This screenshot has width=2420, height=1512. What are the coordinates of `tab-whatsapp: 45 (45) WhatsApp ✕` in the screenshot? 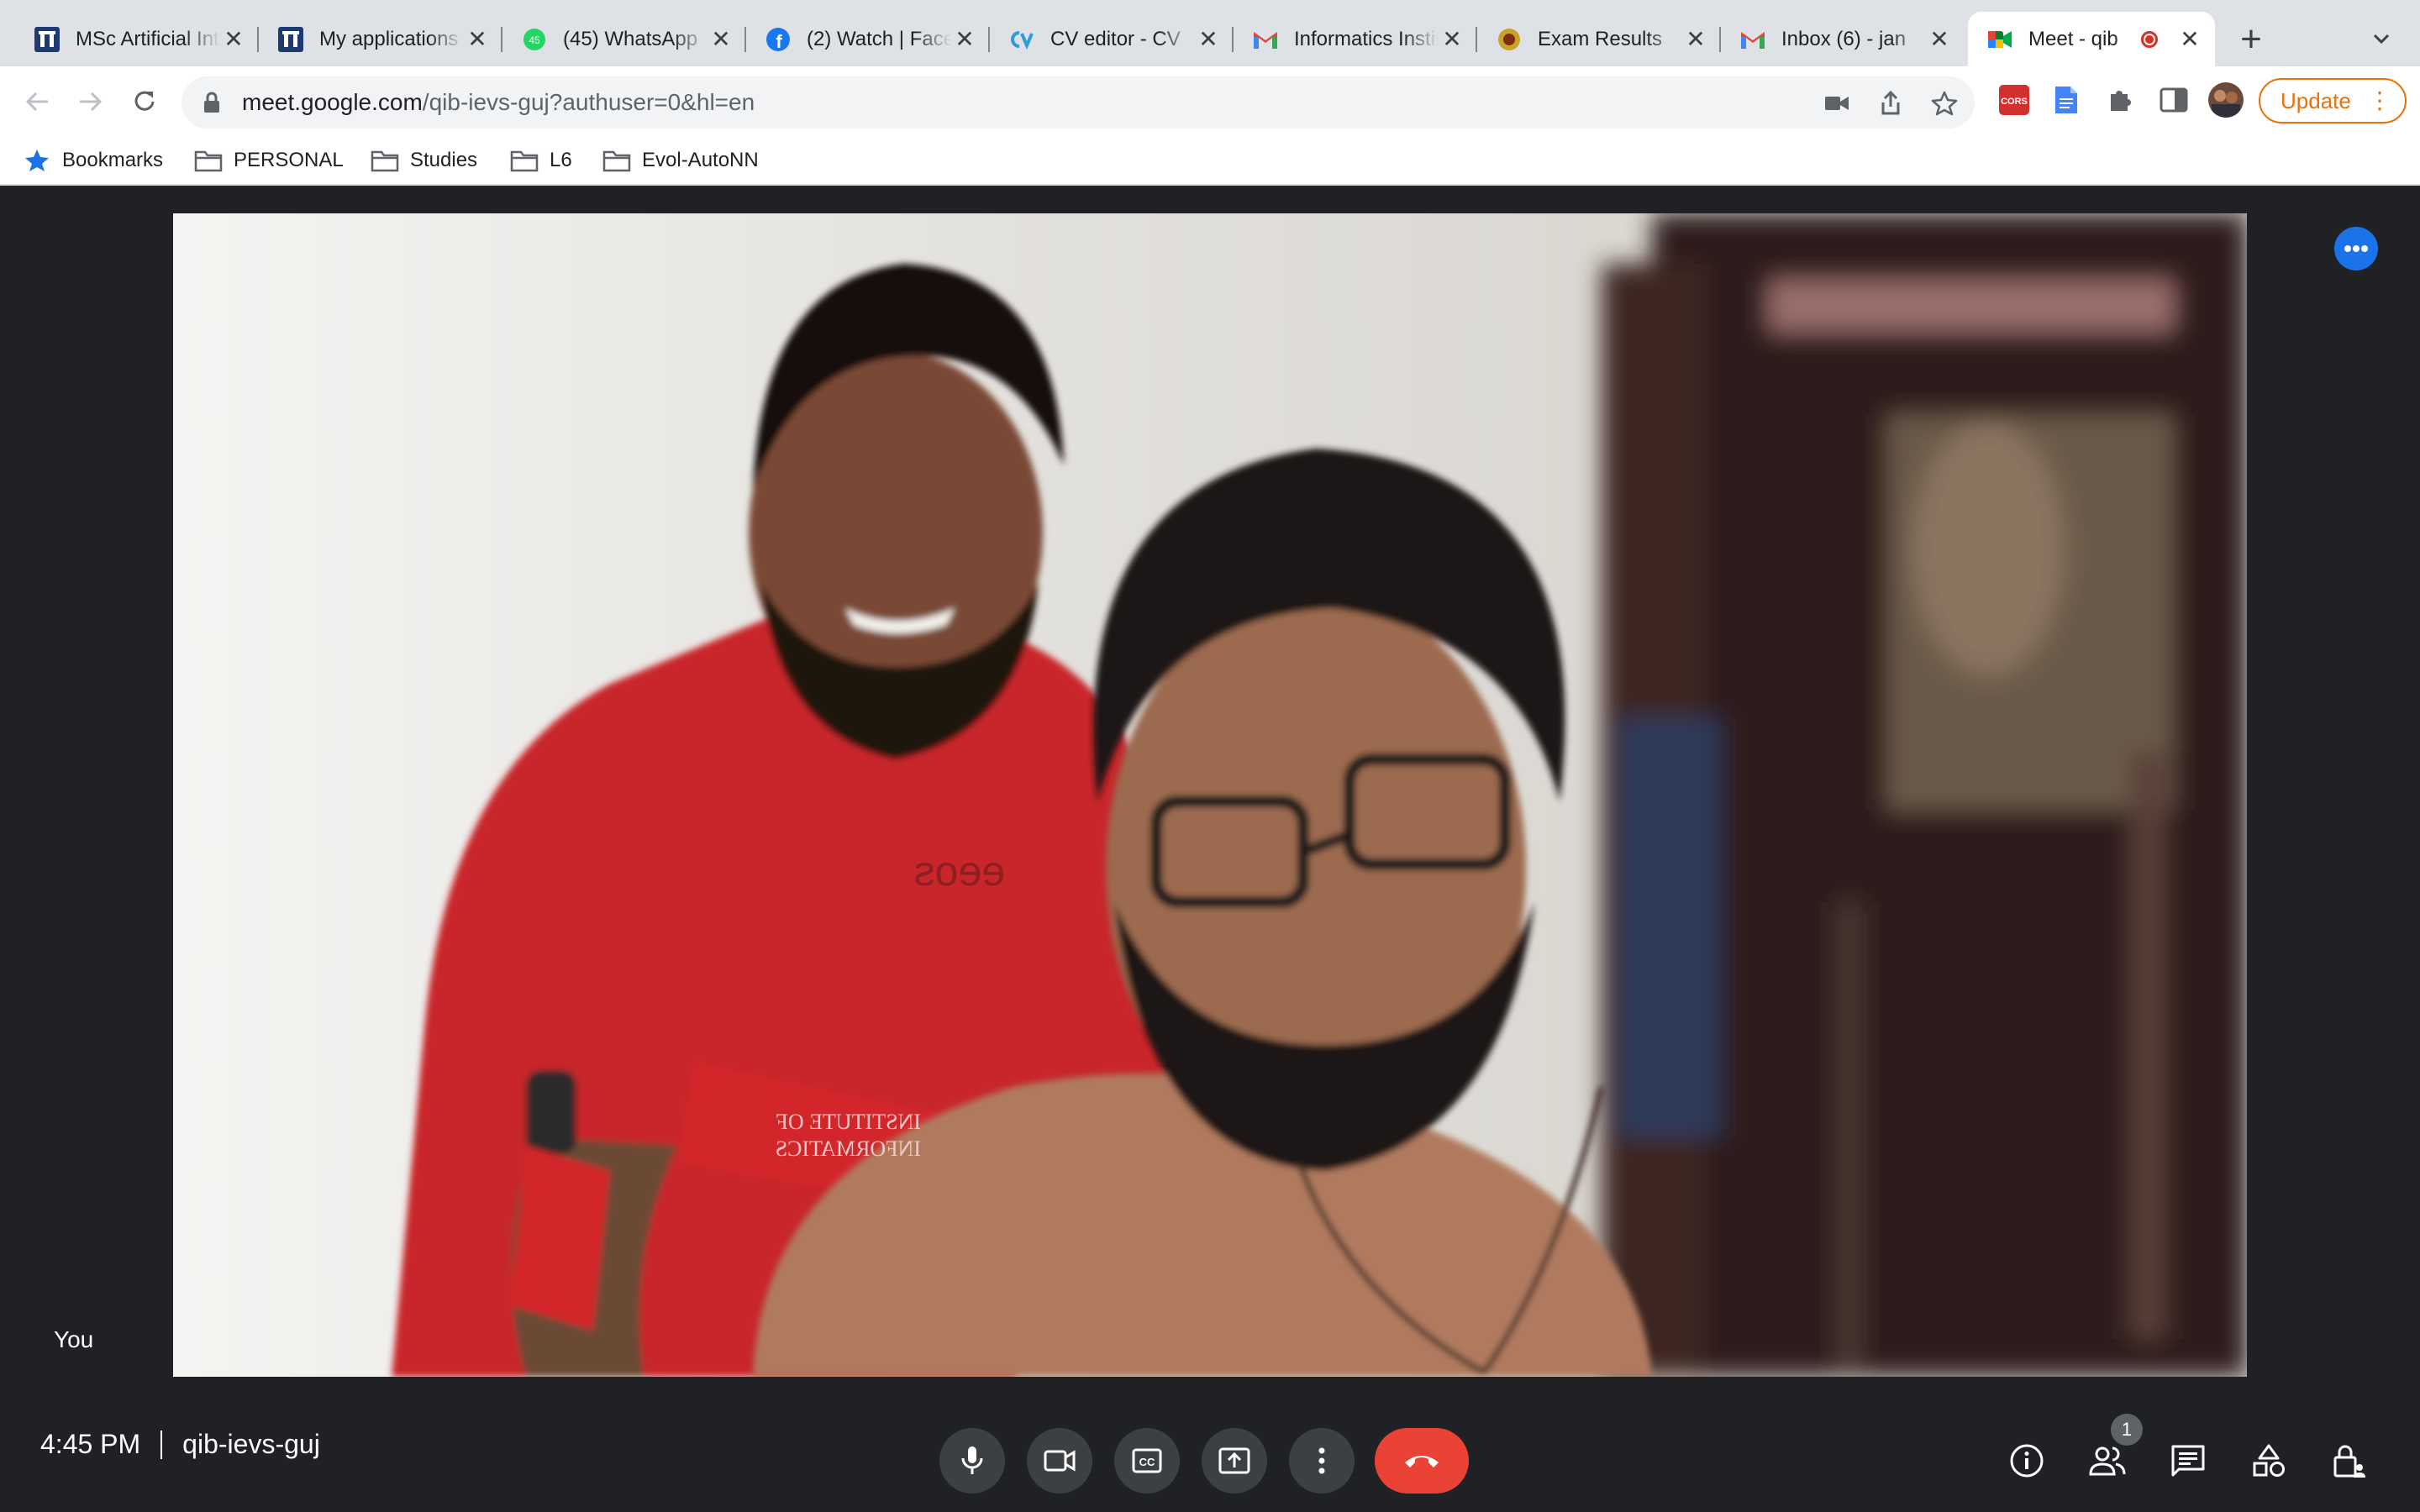 It's located at (624, 39).